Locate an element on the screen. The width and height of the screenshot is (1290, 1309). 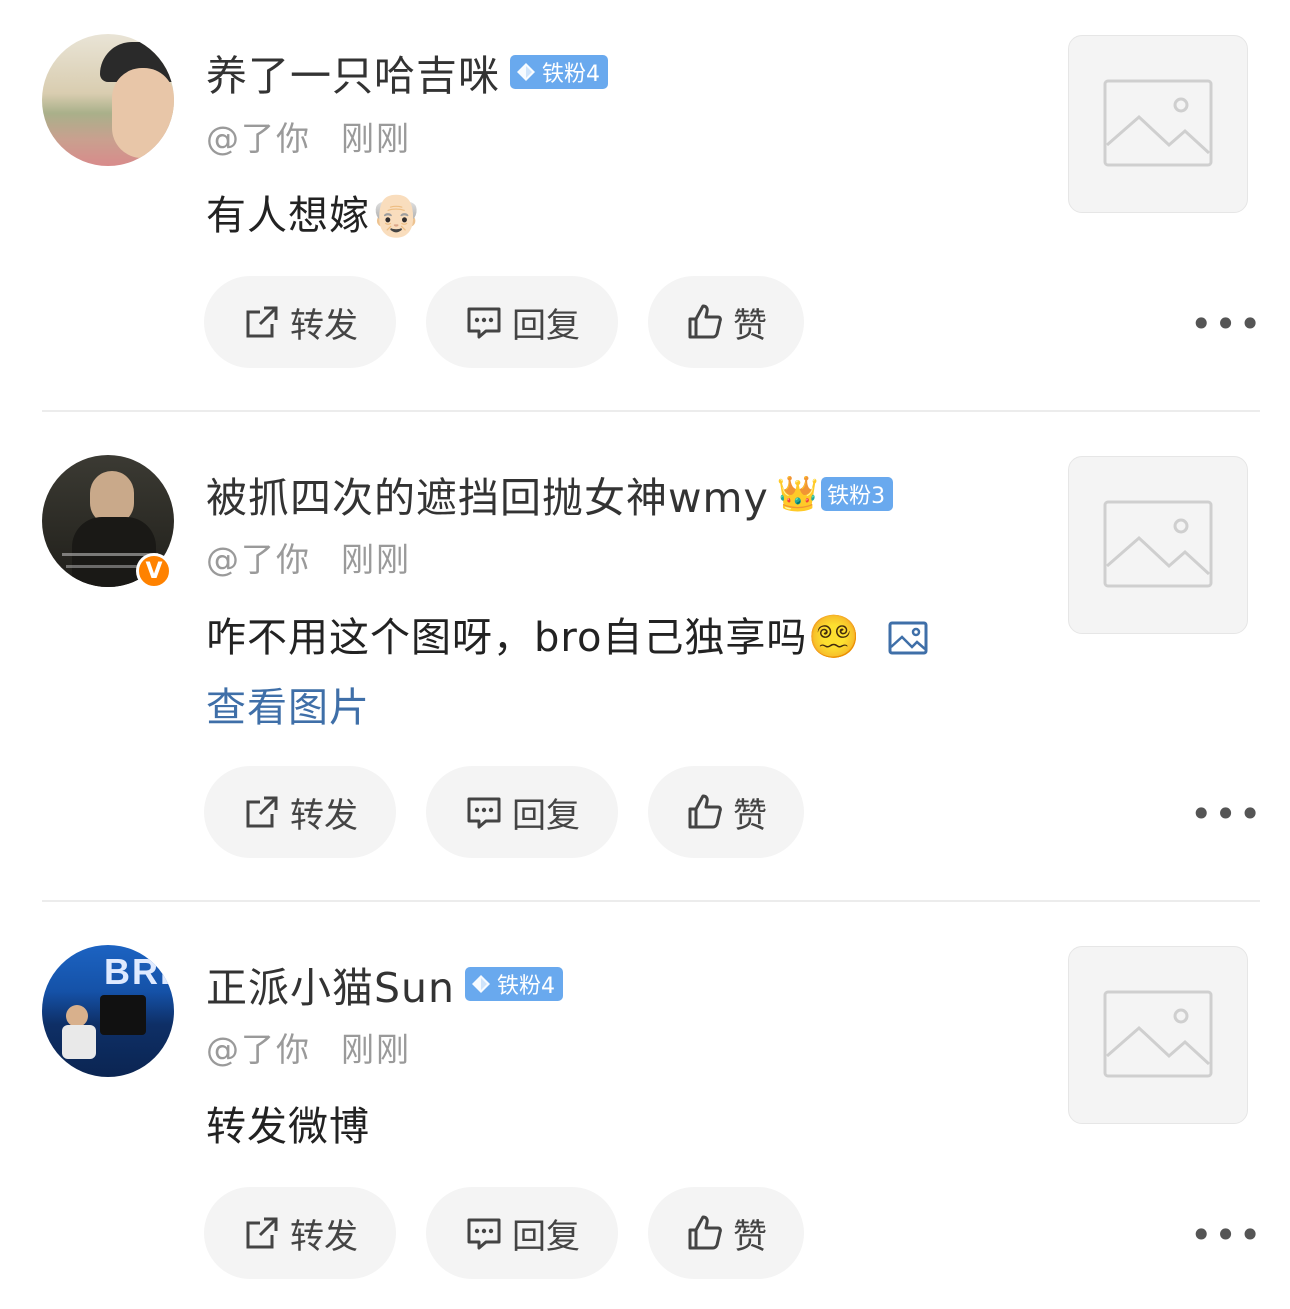
avatar is located at coordinates (108, 100).